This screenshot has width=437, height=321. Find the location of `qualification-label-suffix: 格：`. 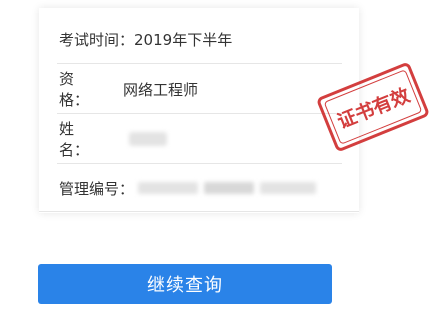

qualification-label-suffix: 格： is located at coordinates (74, 100).